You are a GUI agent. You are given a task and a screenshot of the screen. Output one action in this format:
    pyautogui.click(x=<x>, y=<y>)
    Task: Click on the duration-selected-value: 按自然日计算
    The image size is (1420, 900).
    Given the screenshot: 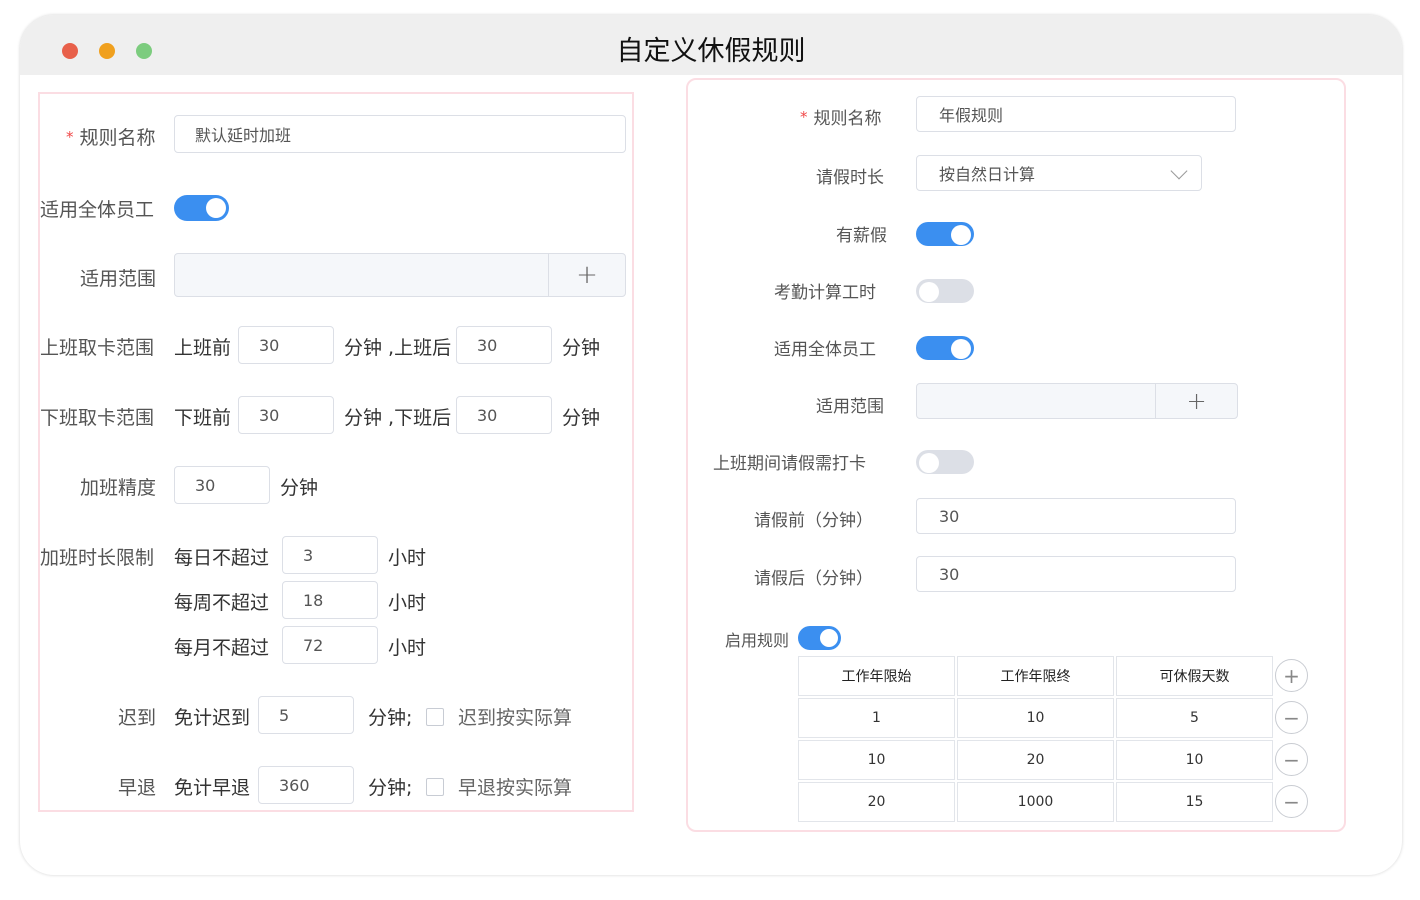 What is the action you would take?
    pyautogui.click(x=987, y=174)
    